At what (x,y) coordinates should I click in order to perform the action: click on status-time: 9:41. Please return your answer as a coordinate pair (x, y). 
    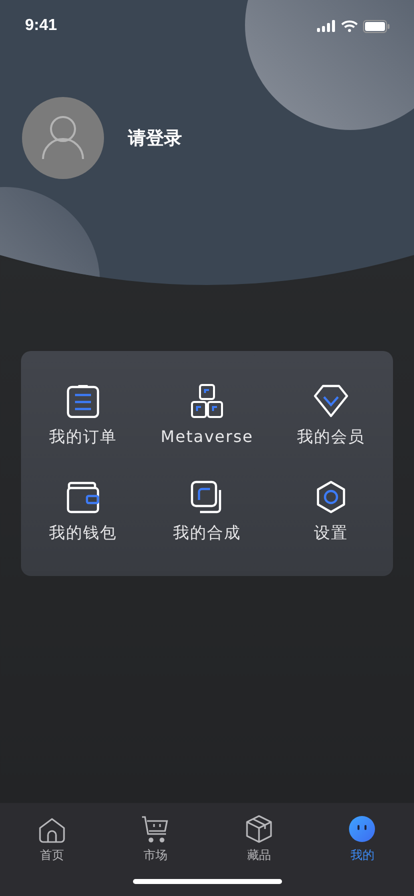
    Looking at the image, I should click on (41, 26).